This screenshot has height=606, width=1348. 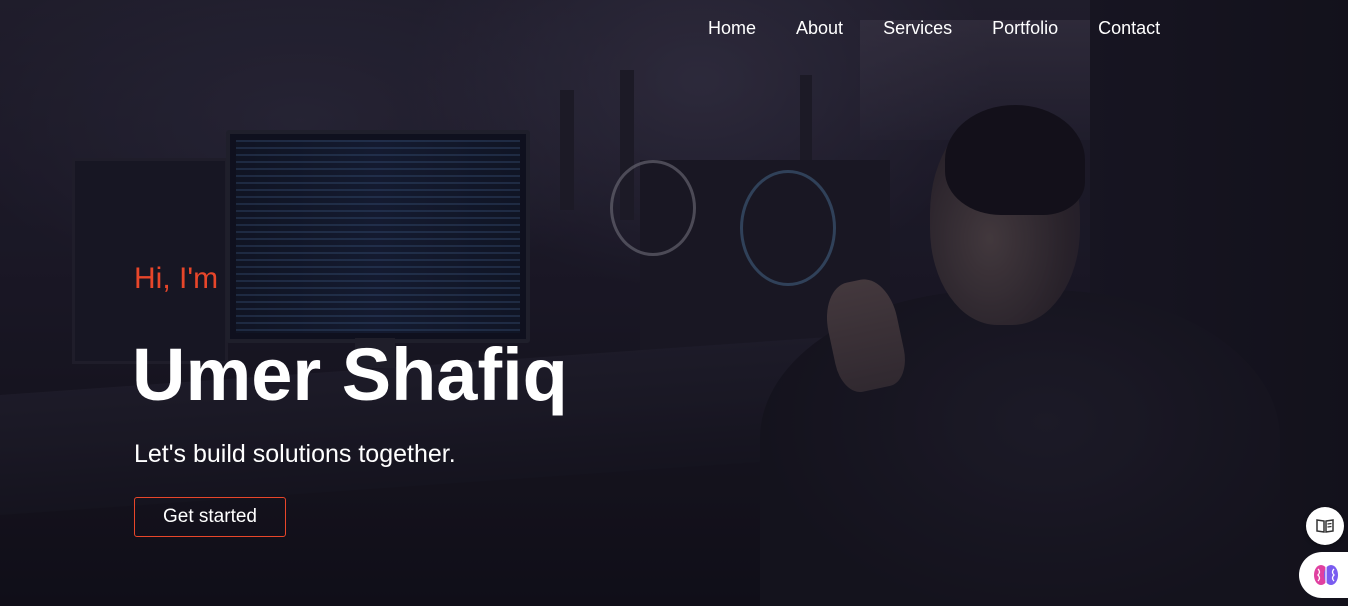 What do you see at coordinates (917, 28) in the screenshot?
I see `nav-services: Services` at bounding box center [917, 28].